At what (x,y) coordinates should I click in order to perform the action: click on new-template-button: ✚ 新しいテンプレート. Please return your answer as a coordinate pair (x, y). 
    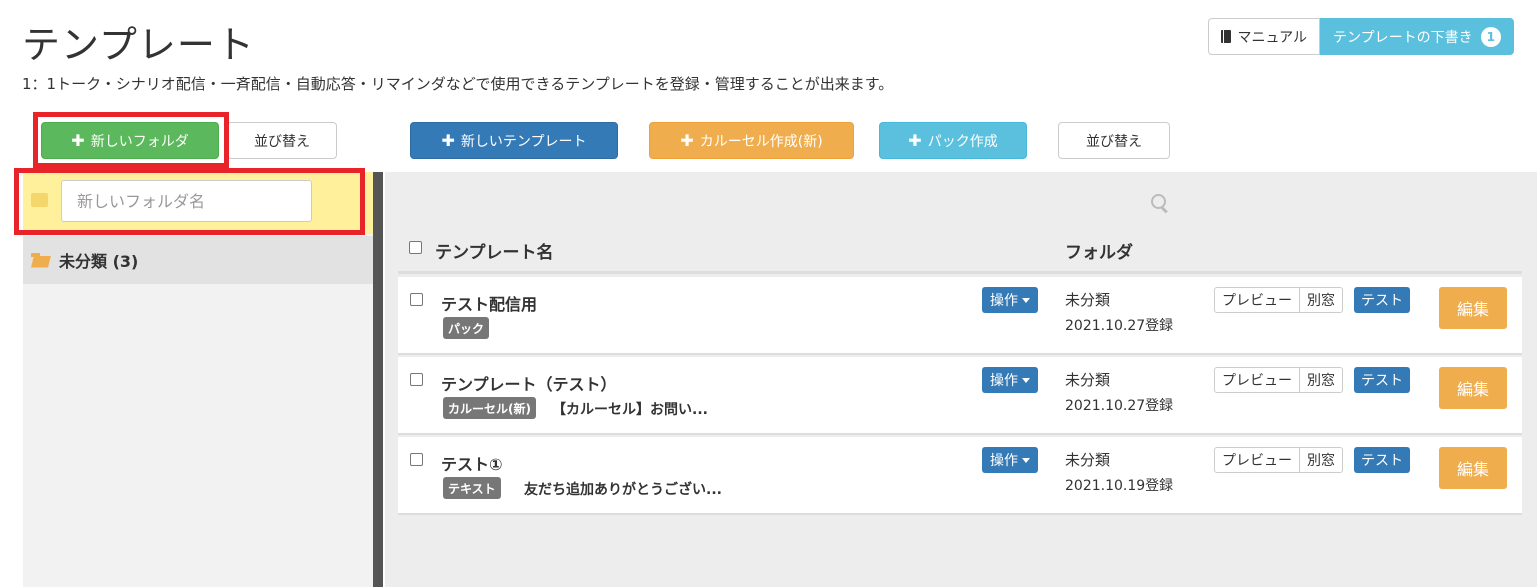
    Looking at the image, I should click on (514, 140).